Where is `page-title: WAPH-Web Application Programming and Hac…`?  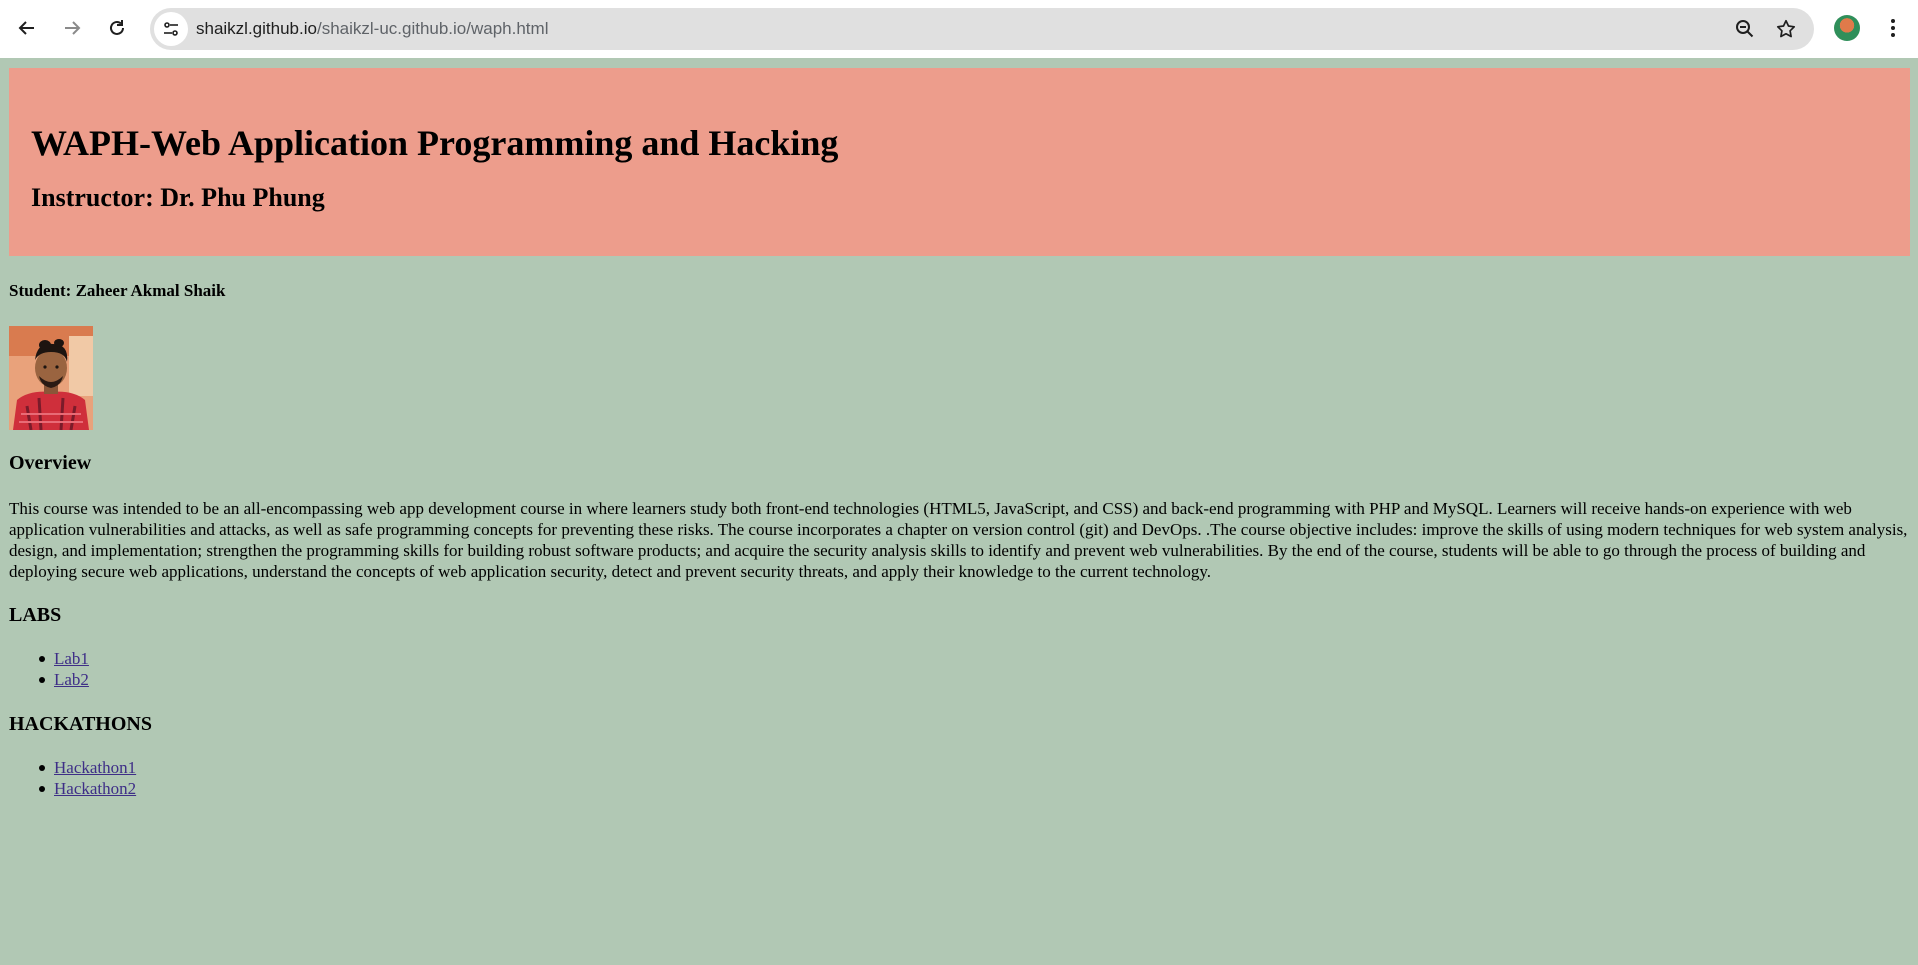 page-title: WAPH-Web Application Programming and Hac… is located at coordinates (435, 143).